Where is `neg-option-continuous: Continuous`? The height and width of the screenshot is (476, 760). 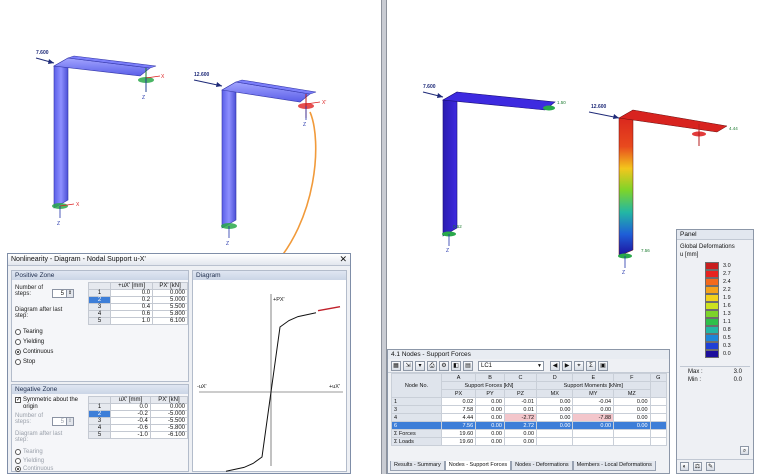 neg-option-continuous: Continuous is located at coordinates (34, 469).